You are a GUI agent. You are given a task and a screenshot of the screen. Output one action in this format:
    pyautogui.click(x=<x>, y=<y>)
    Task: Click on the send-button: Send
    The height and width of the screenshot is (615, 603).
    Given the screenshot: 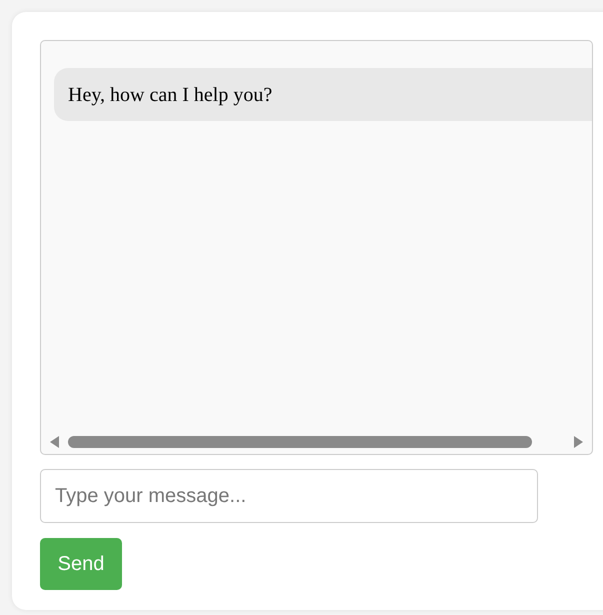 What is the action you would take?
    pyautogui.click(x=81, y=564)
    